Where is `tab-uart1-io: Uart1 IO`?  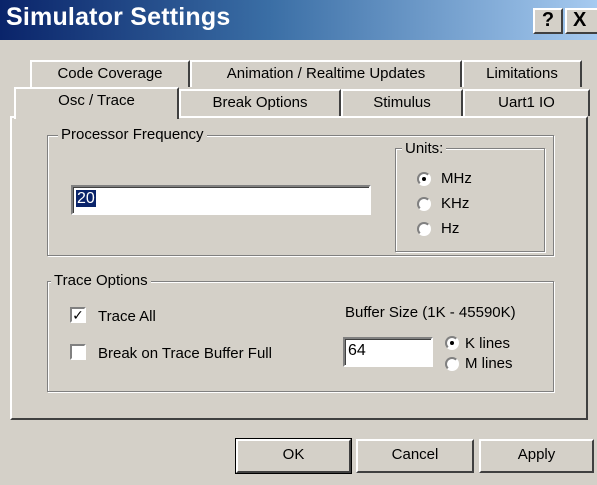 tab-uart1-io: Uart1 IO is located at coordinates (526, 102).